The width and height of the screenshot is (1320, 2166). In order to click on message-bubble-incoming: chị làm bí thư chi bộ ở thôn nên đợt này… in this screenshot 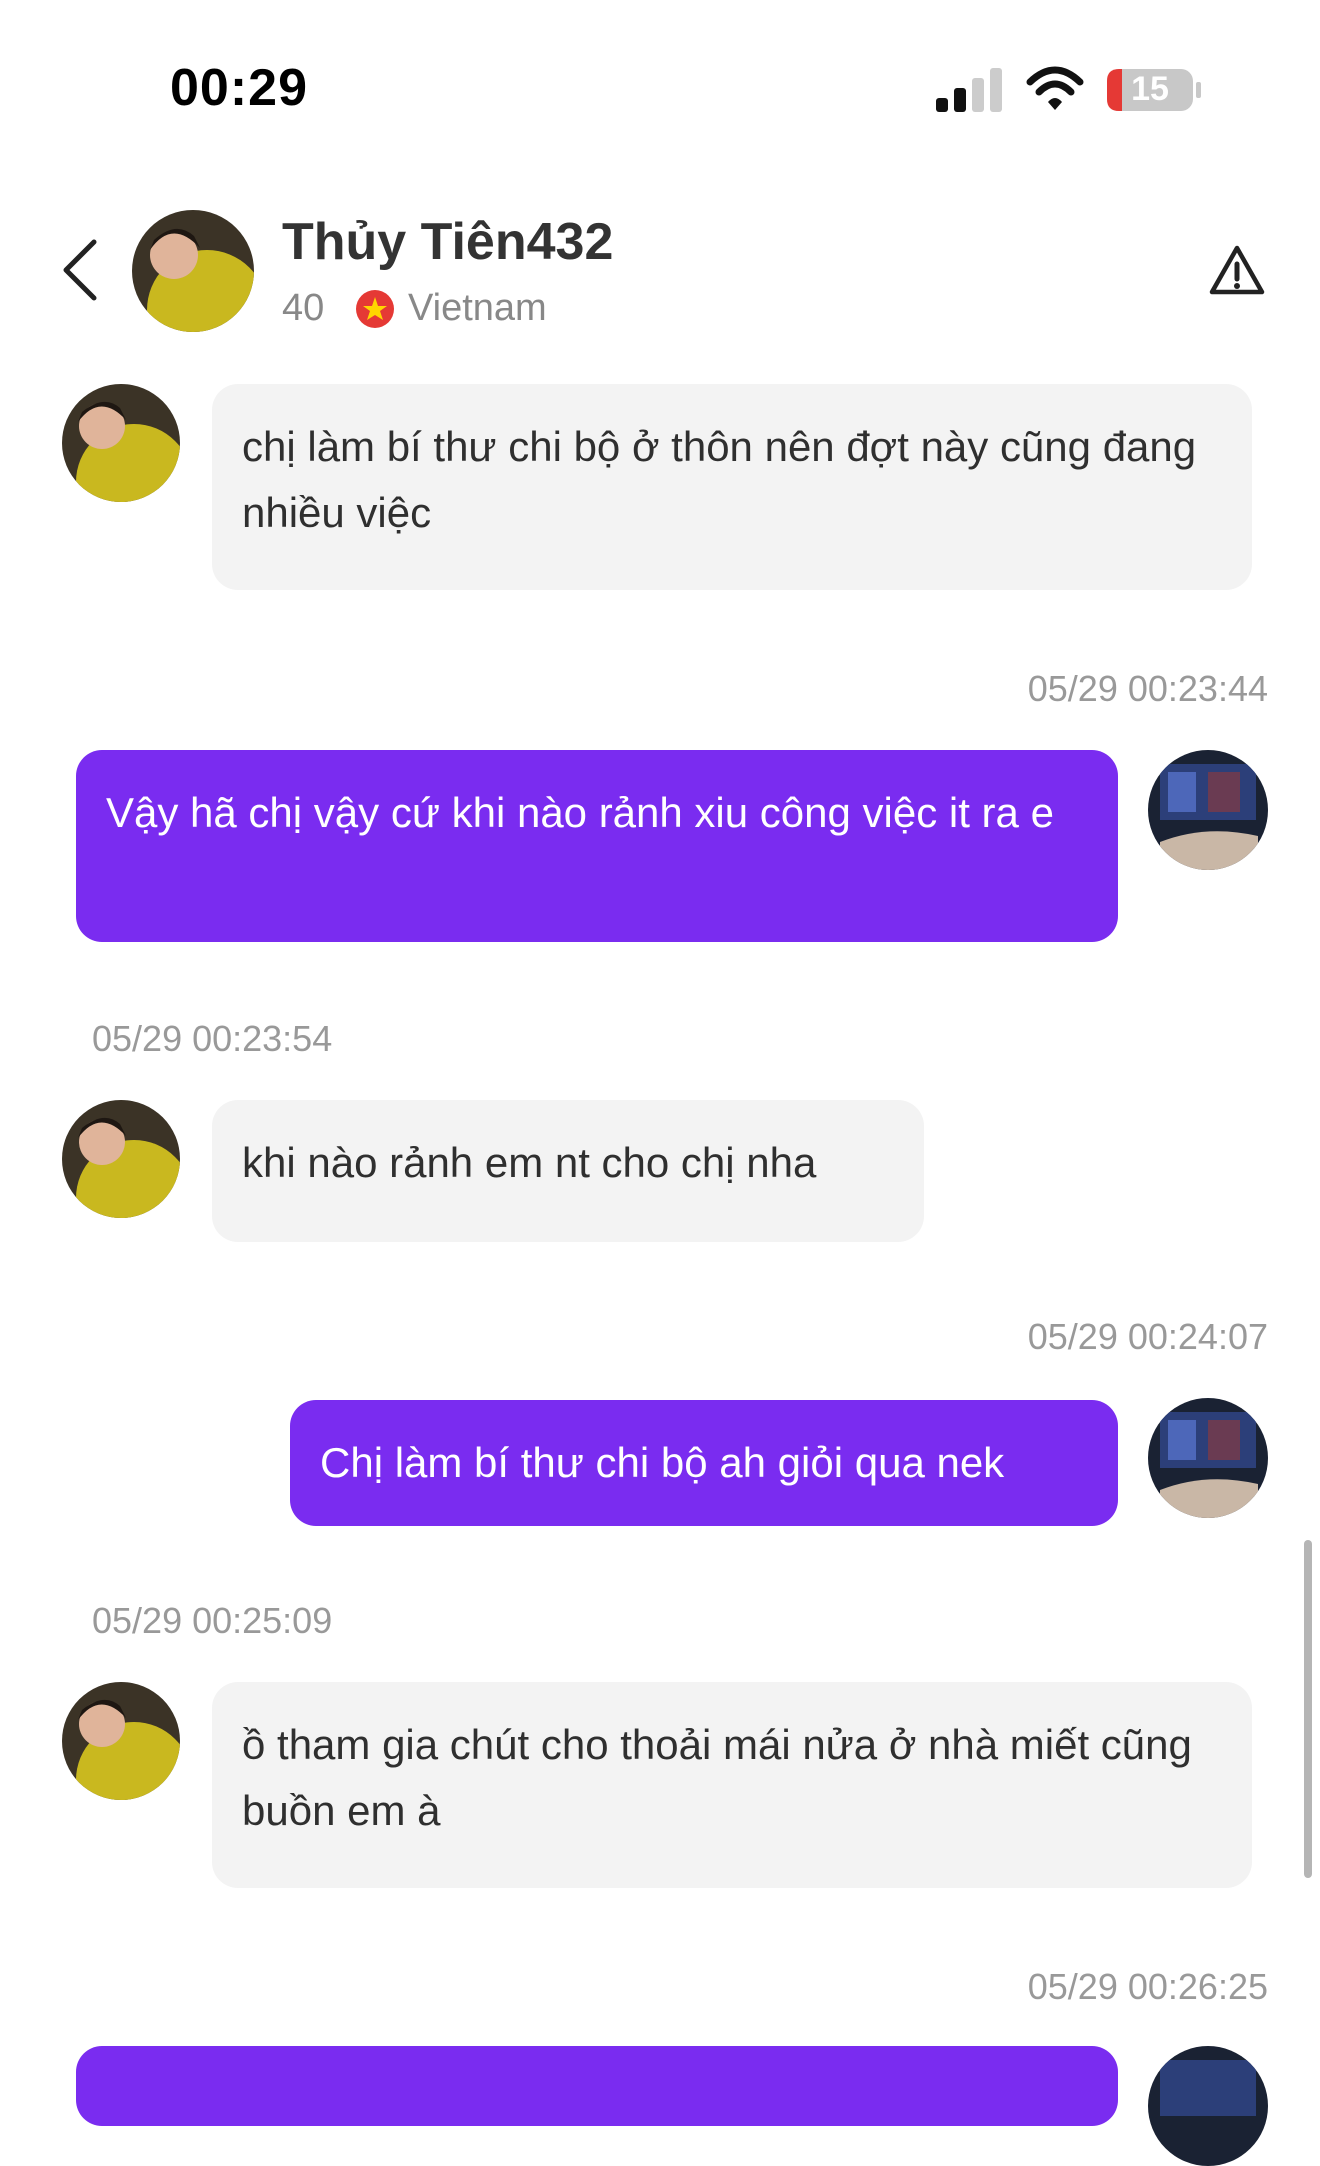, I will do `click(732, 487)`.